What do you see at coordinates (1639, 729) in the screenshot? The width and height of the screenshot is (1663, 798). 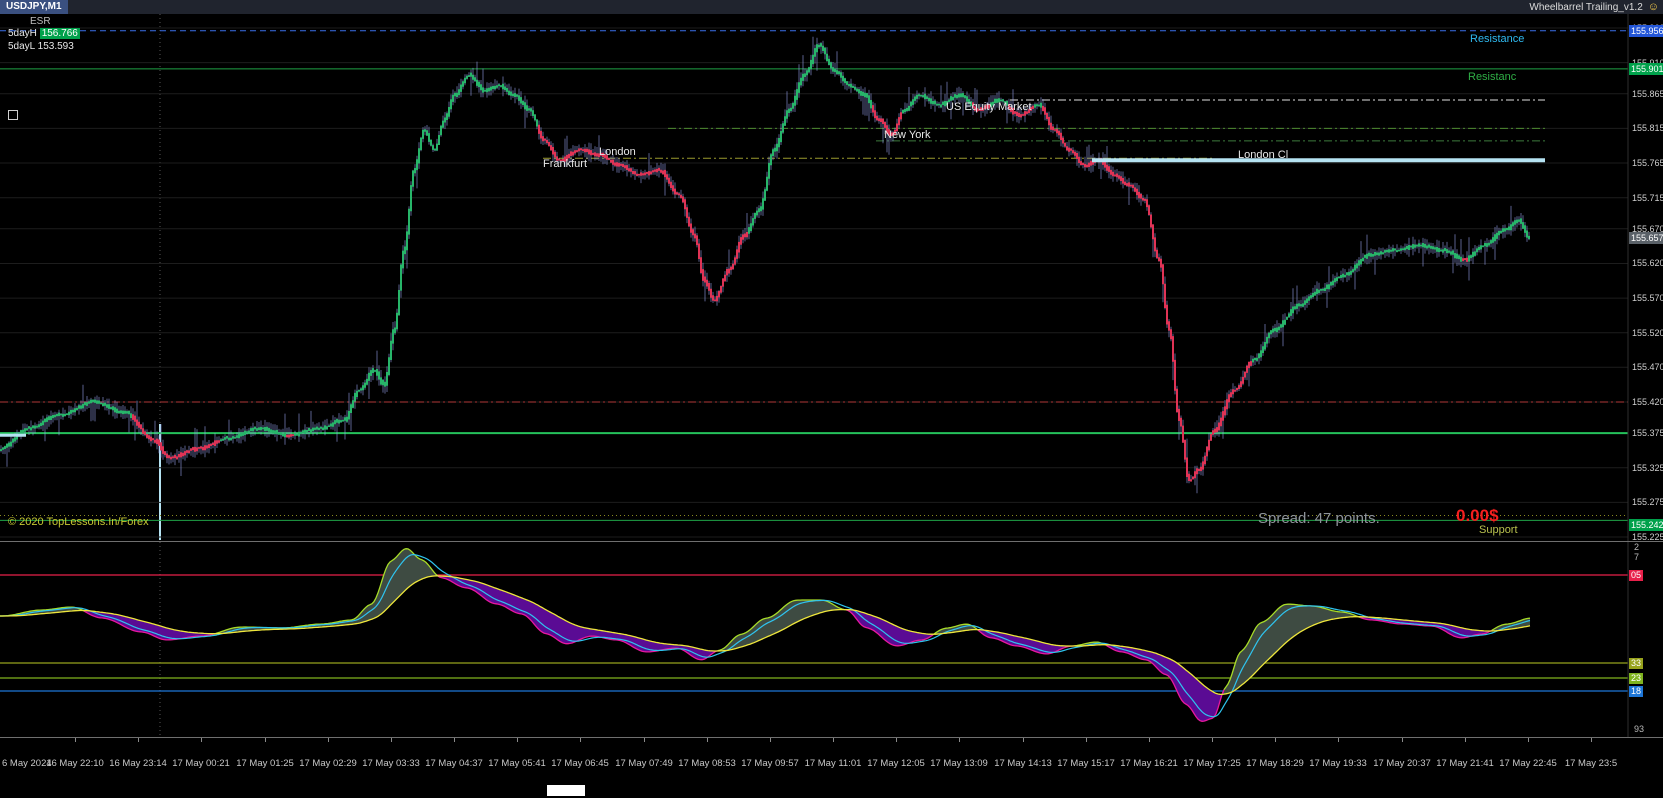 I see `osc-scale-label: 93` at bounding box center [1639, 729].